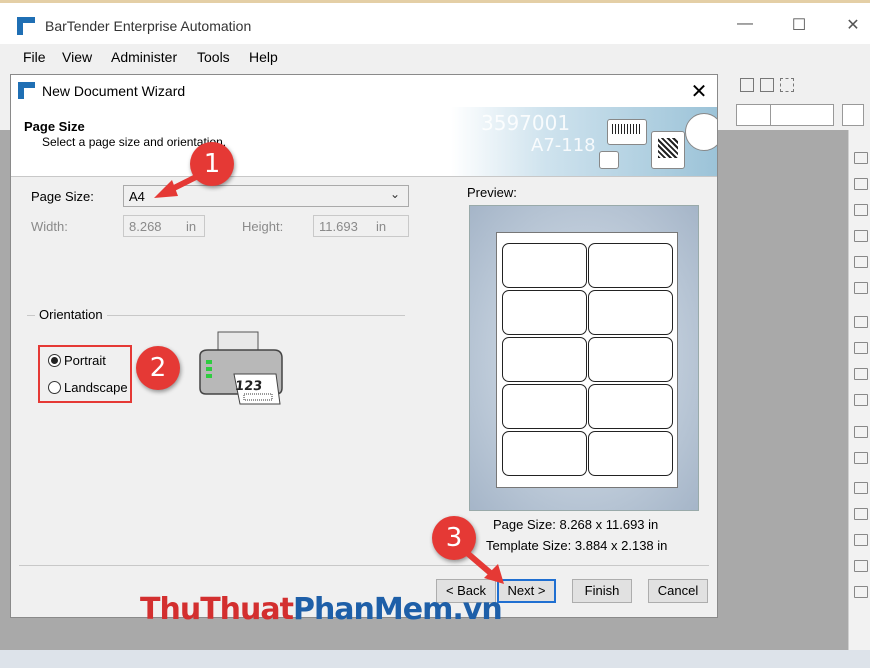 The image size is (870, 668). Describe the element at coordinates (96, 387) in the screenshot. I see `landscape-label: Landscape` at that location.